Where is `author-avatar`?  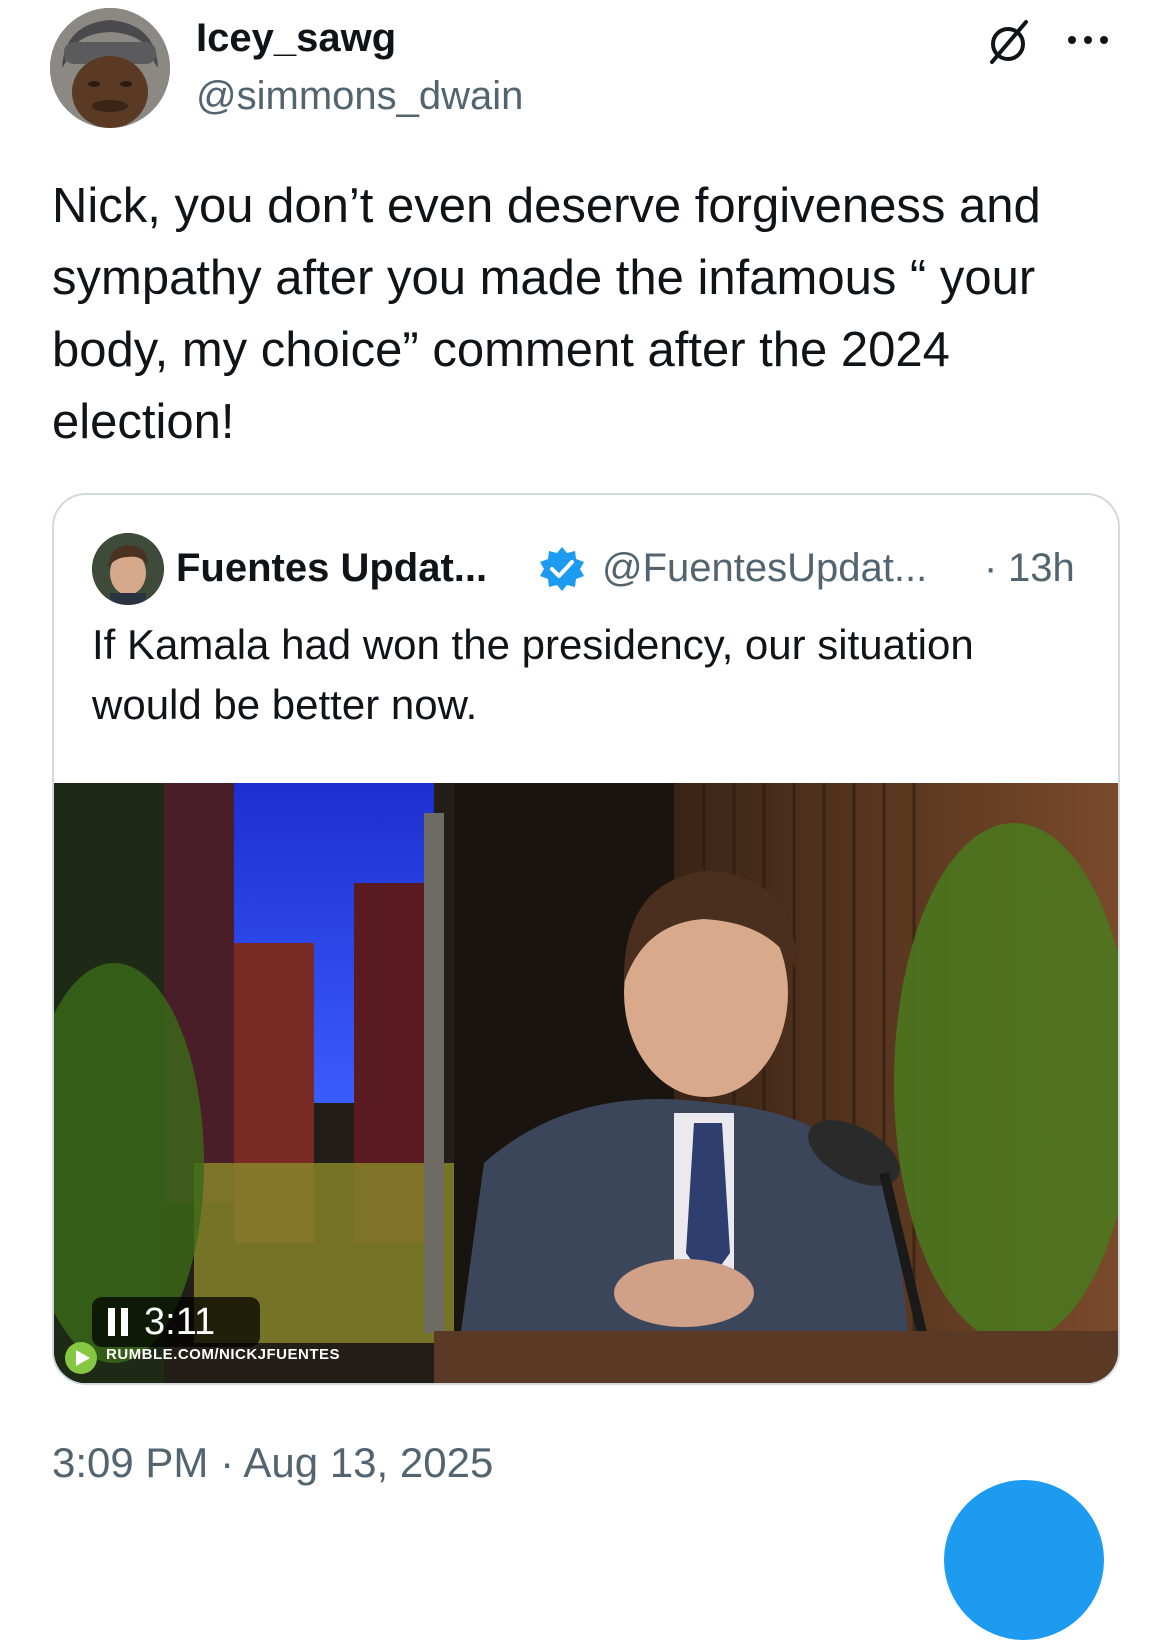 author-avatar is located at coordinates (110, 68).